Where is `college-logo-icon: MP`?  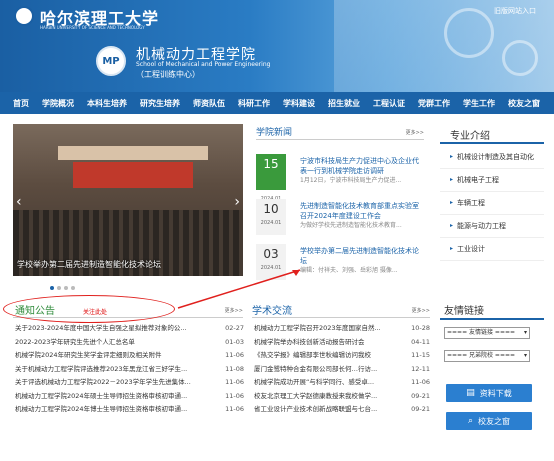 college-logo-icon: MP is located at coordinates (111, 61).